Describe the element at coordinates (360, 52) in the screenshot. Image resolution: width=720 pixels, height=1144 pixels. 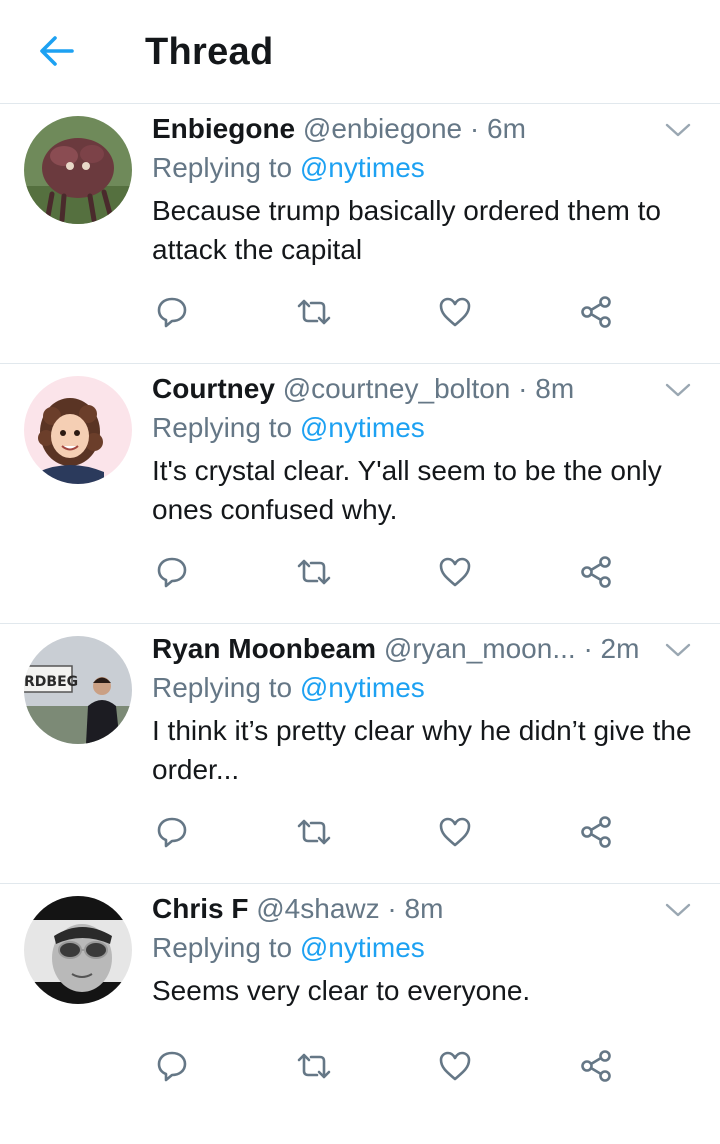
I see `app-header: Thread` at that location.